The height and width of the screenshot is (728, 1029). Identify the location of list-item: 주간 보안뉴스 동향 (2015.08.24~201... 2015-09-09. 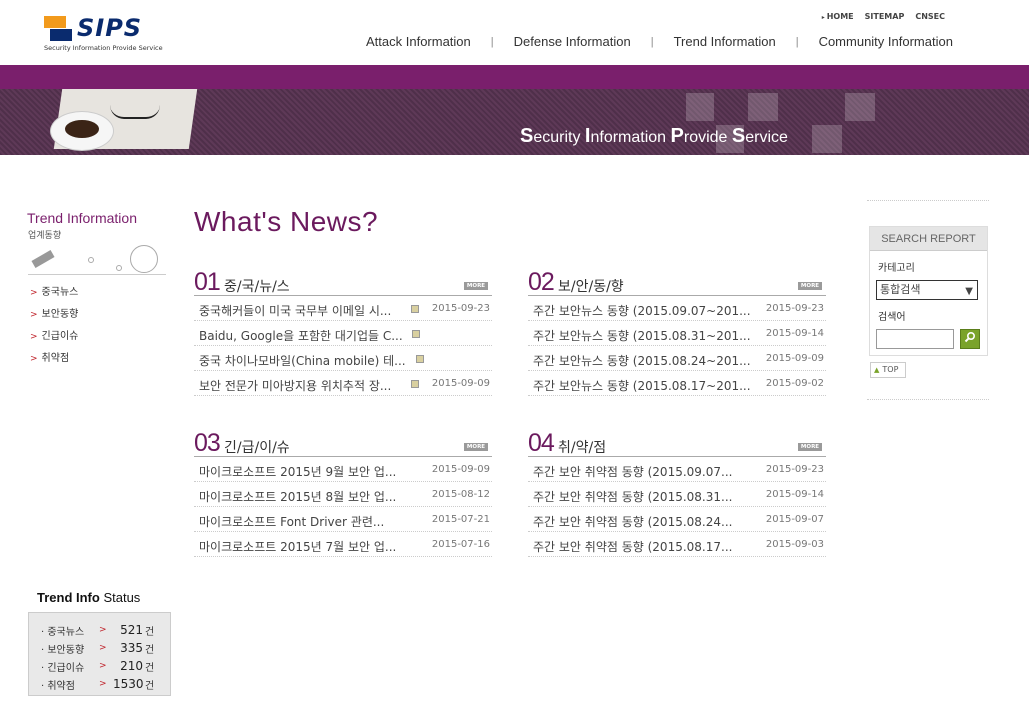
(677, 358).